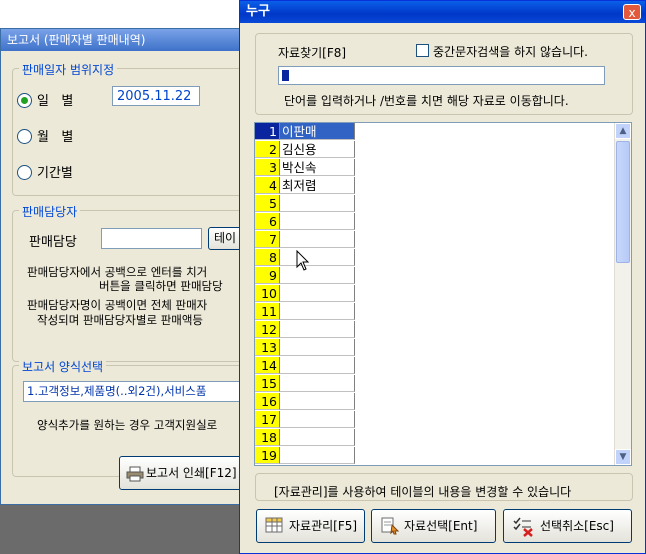 The width and height of the screenshot is (646, 554). Describe the element at coordinates (442, 12) in the screenshot. I see `dialog-title: 누구` at that location.